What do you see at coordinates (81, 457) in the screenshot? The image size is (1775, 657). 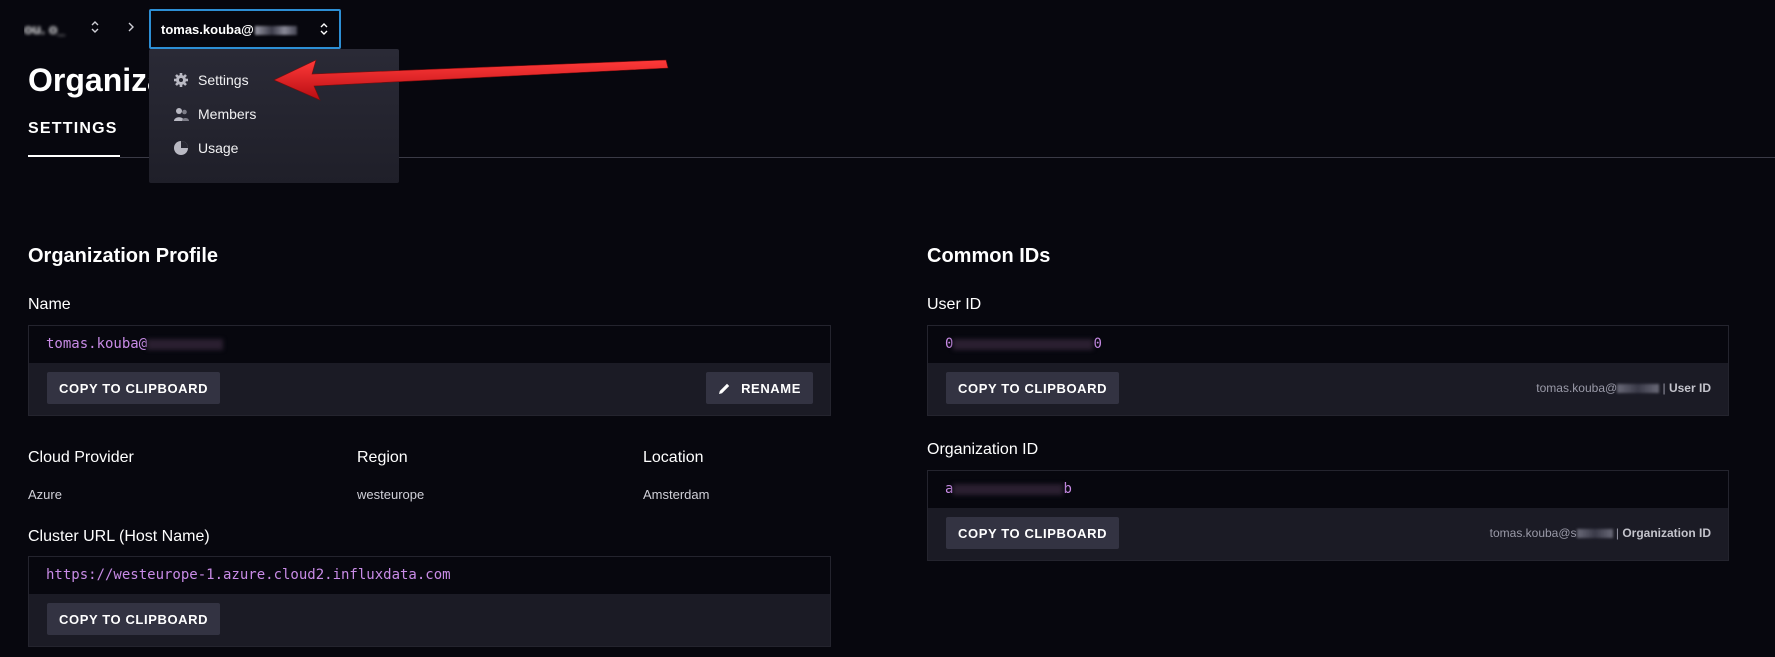 I see `cloud-provider-label: Cloud Provider` at bounding box center [81, 457].